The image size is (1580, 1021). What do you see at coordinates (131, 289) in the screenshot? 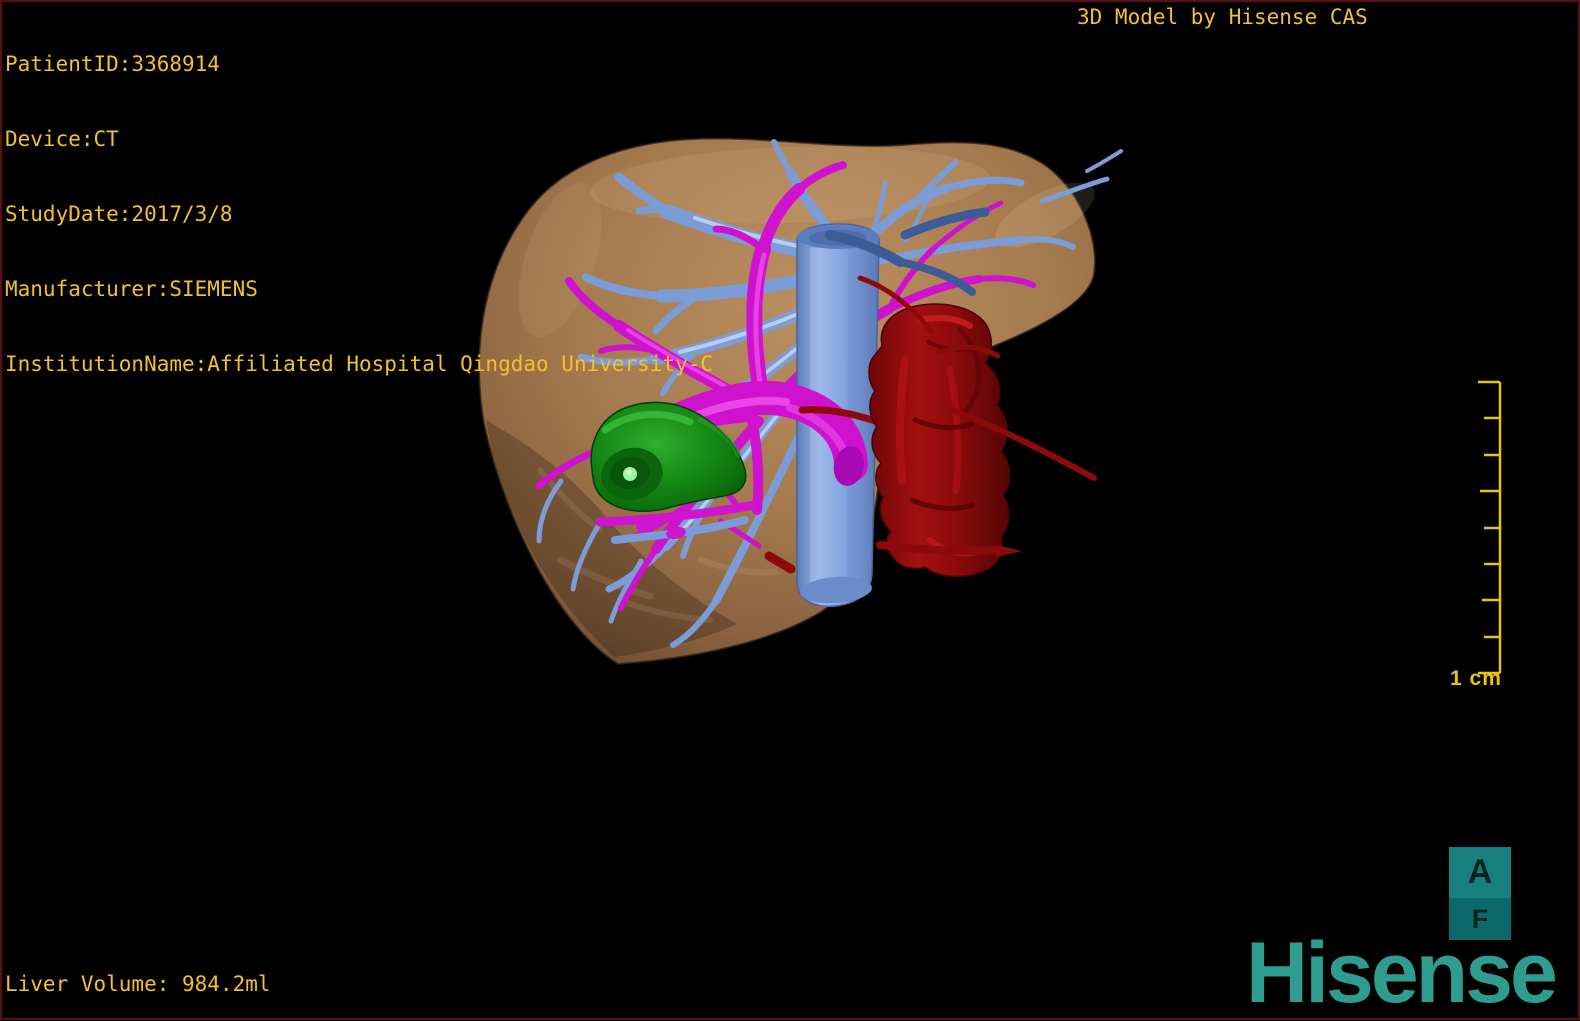
I see `manufacturer-line: Manufacturer:SIEMENS` at bounding box center [131, 289].